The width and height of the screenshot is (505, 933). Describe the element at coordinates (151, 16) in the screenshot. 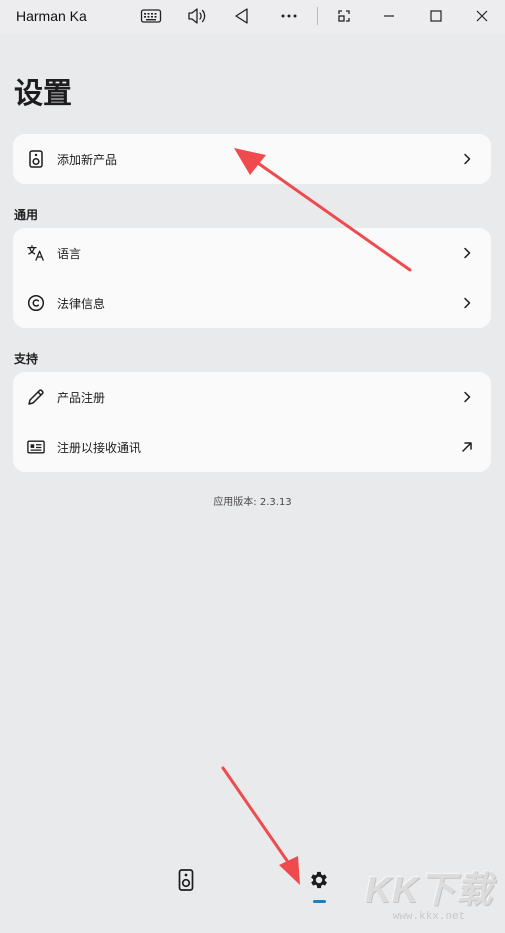

I see `keyboard-icon` at that location.